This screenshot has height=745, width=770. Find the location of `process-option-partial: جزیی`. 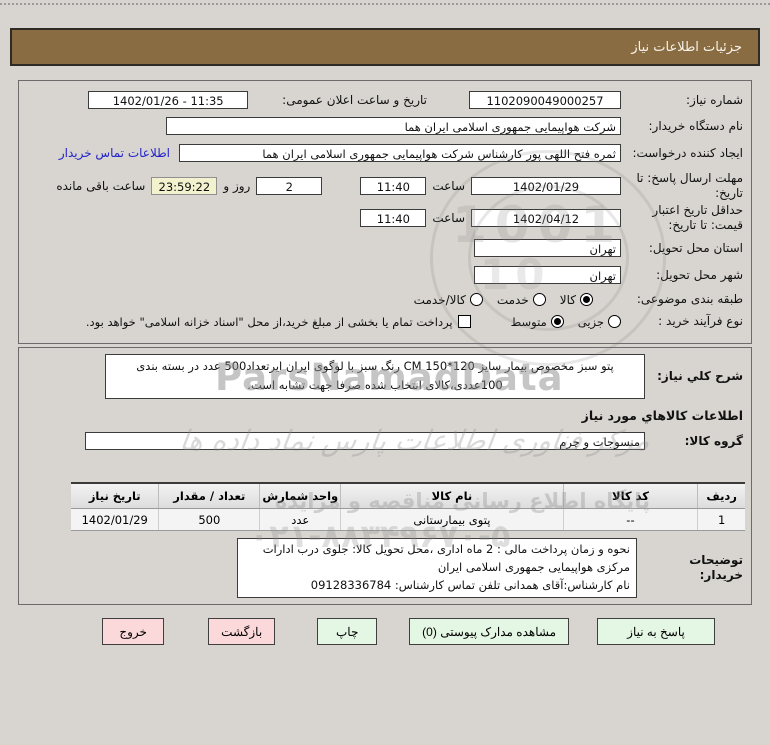

process-option-partial: جزیی is located at coordinates (599, 322).